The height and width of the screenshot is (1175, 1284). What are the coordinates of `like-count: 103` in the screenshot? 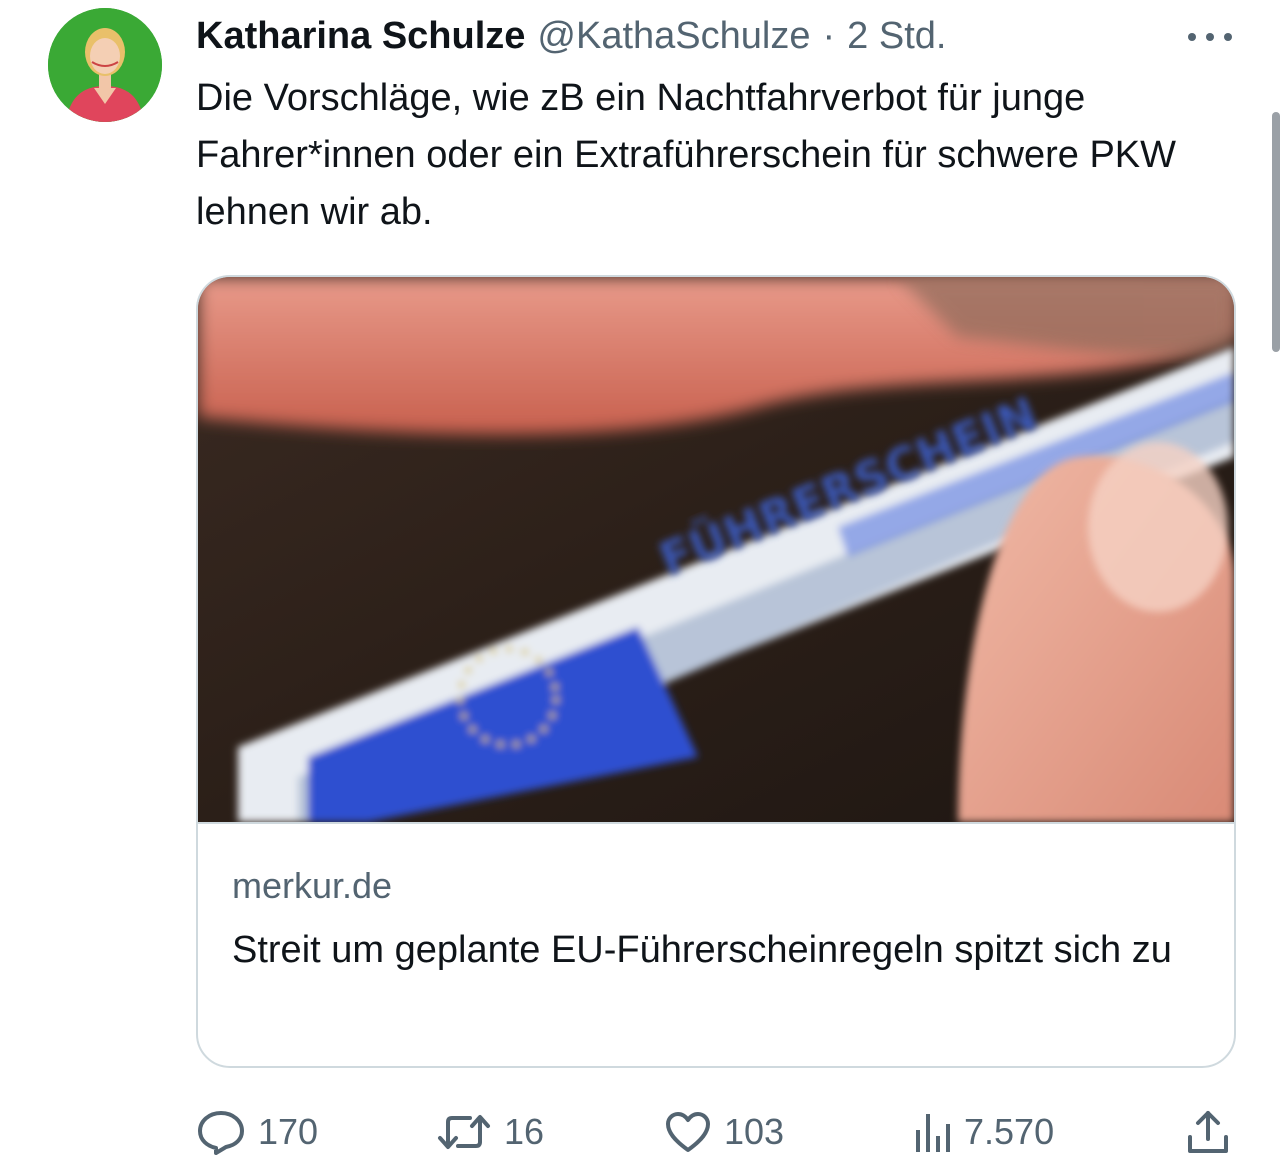 It's located at (754, 1131).